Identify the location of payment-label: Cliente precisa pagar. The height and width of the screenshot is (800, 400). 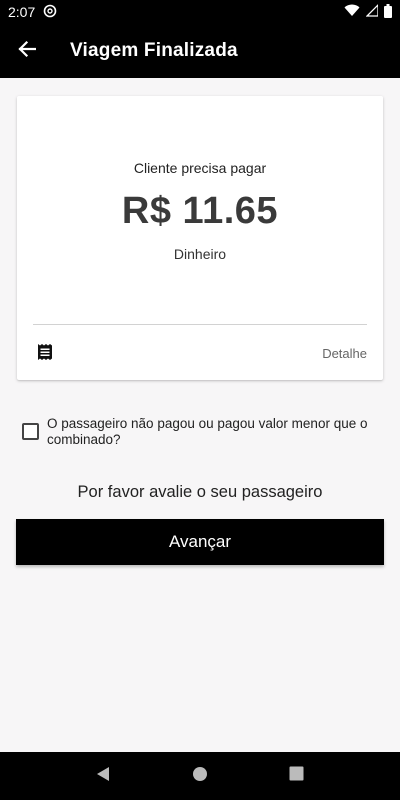
(200, 168).